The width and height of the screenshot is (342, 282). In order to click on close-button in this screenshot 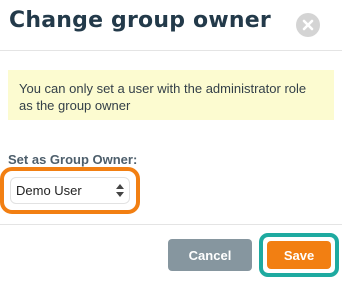, I will do `click(308, 25)`.